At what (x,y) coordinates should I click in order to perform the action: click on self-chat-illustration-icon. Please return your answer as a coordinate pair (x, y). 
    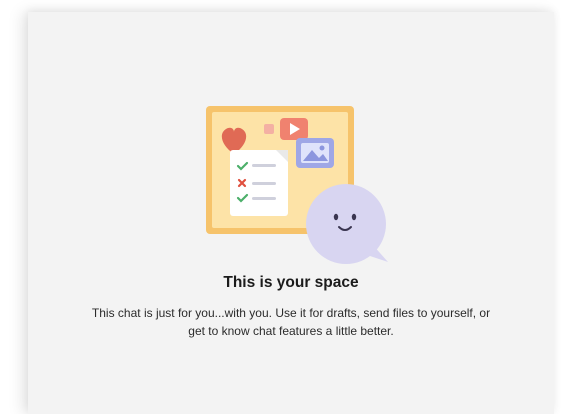
    Looking at the image, I should click on (304, 185).